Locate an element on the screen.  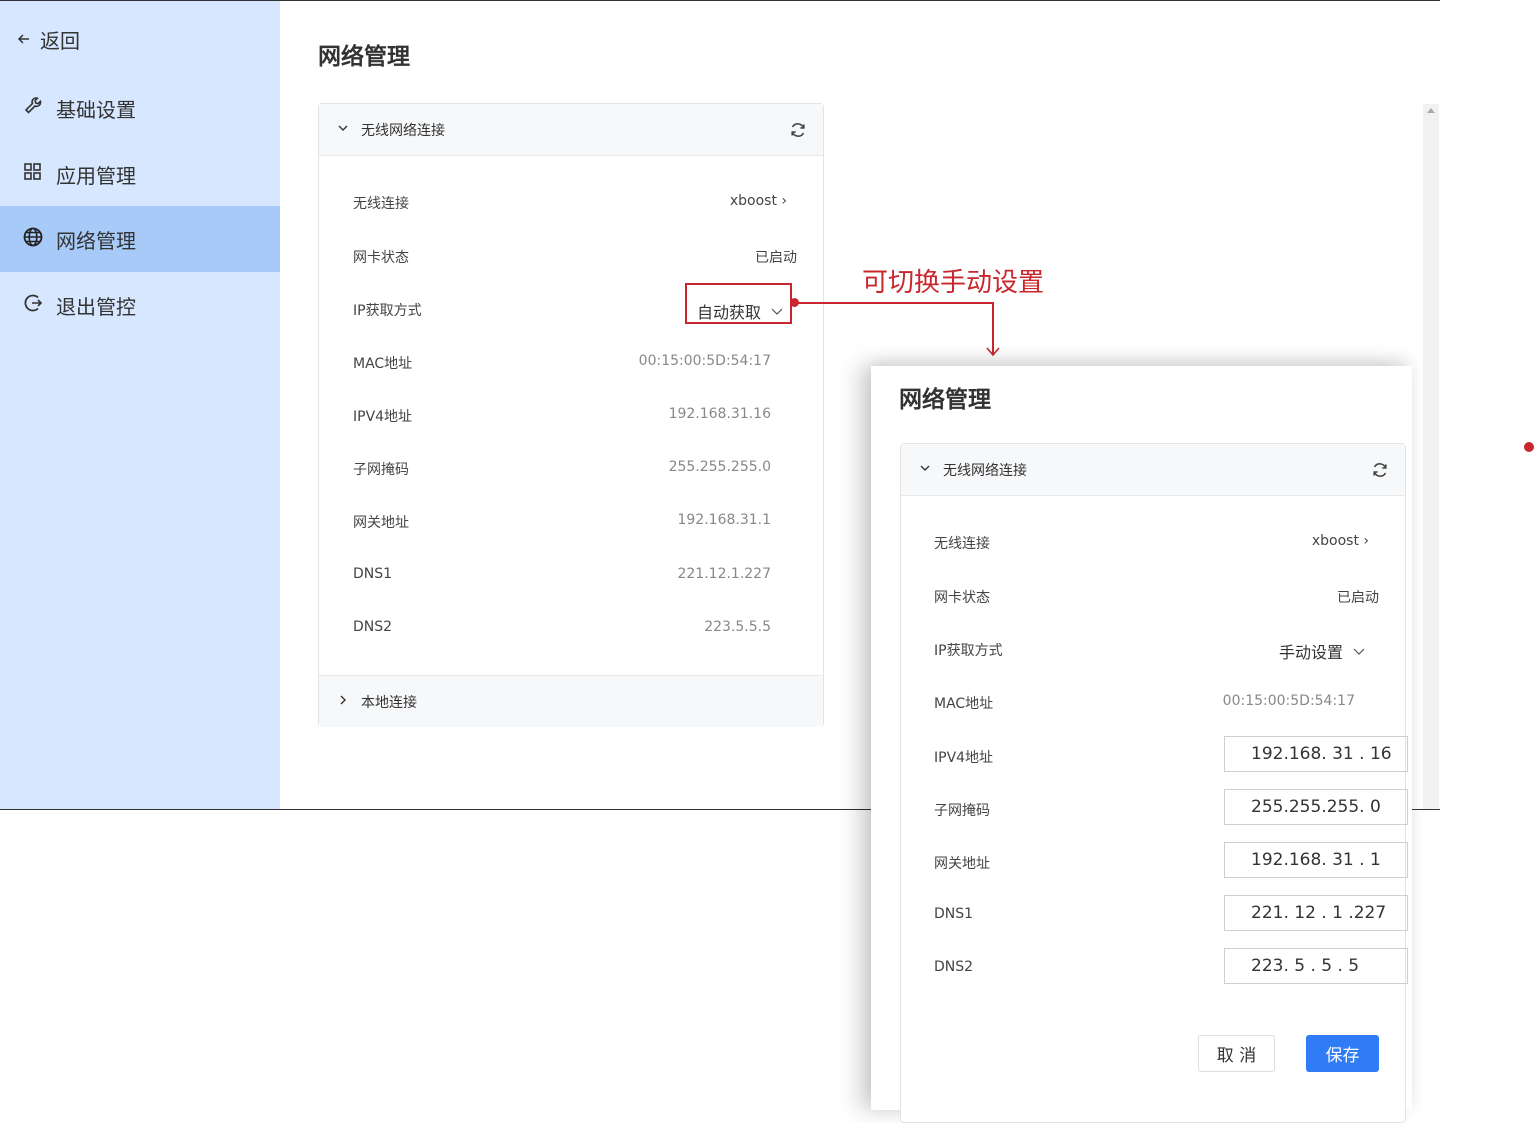
dns2-input: 223. 5 . 5 . 5 is located at coordinates (1316, 966).